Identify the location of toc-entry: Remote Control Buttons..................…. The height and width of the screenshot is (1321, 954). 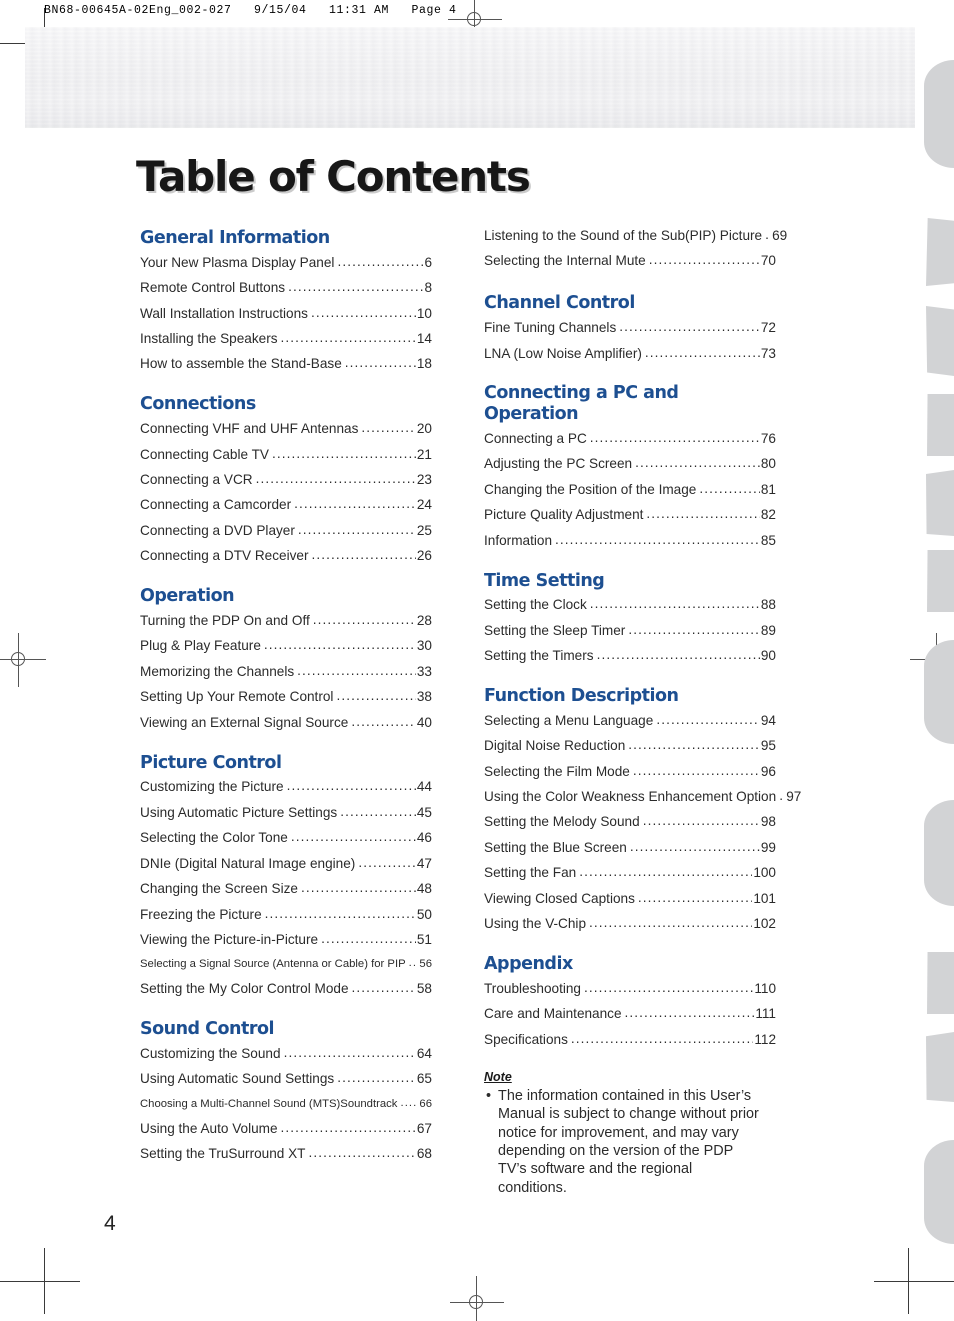
(286, 288).